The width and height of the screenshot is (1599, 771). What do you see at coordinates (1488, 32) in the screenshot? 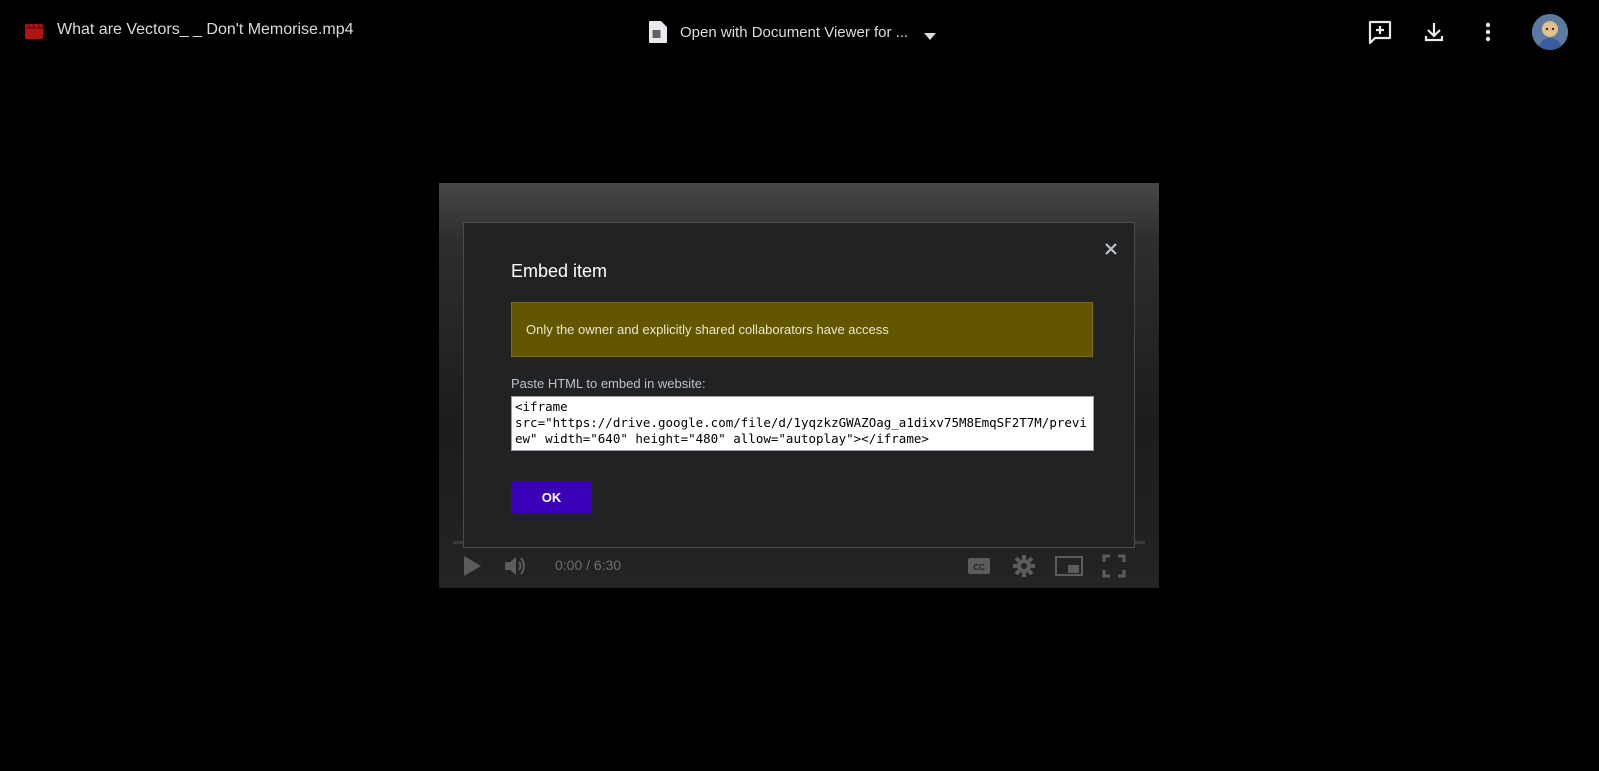
I see `more-vert-icon` at bounding box center [1488, 32].